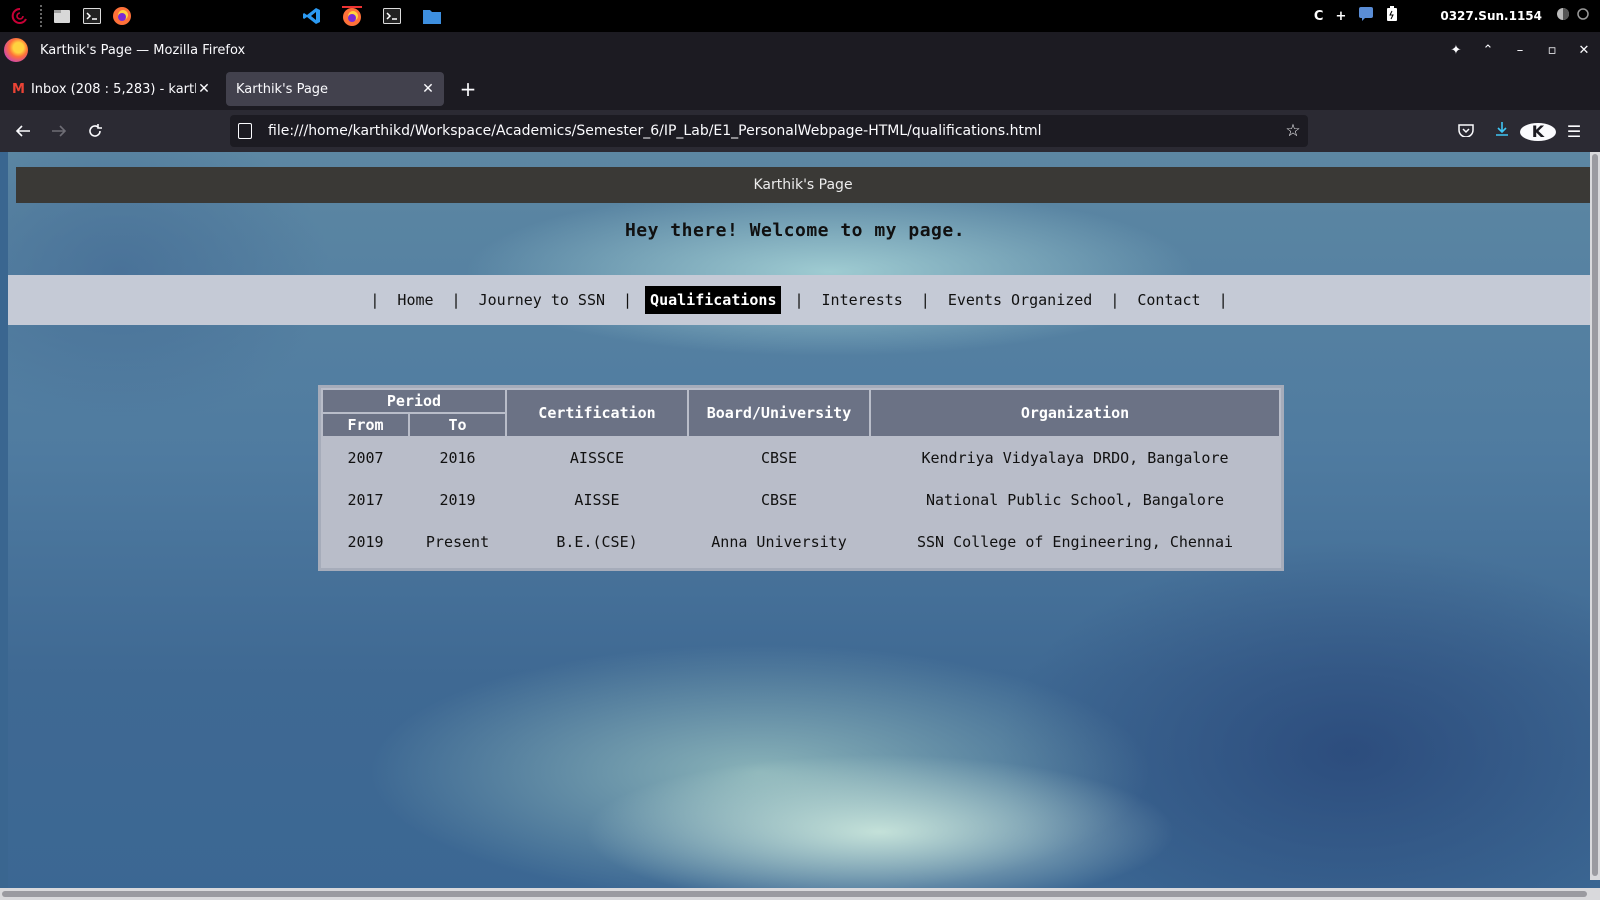 This screenshot has width=1600, height=900. I want to click on terminal-icon, so click(92, 16).